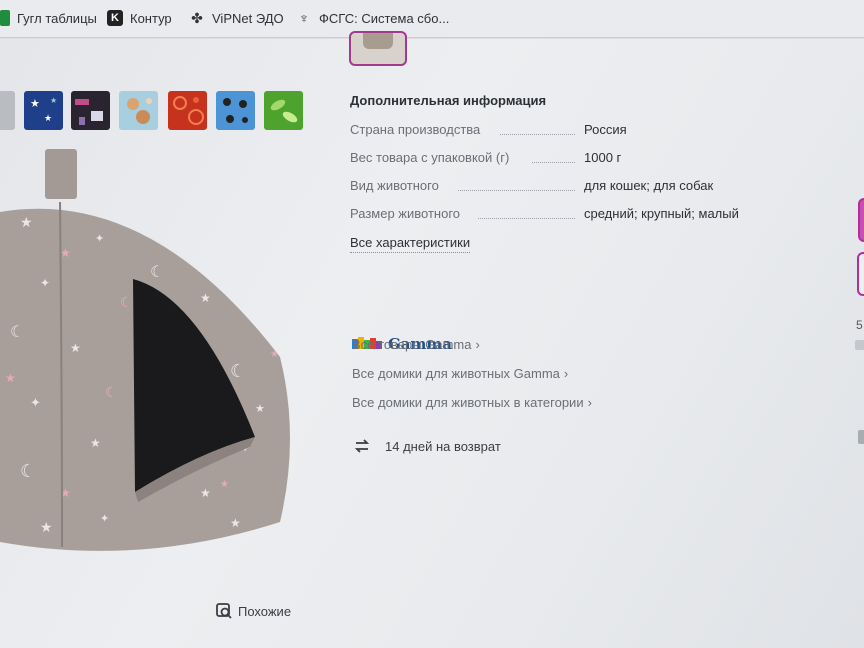 This screenshot has width=864, height=648. Describe the element at coordinates (187, 110) in the screenshot. I see `swatch-red-pattern` at that location.